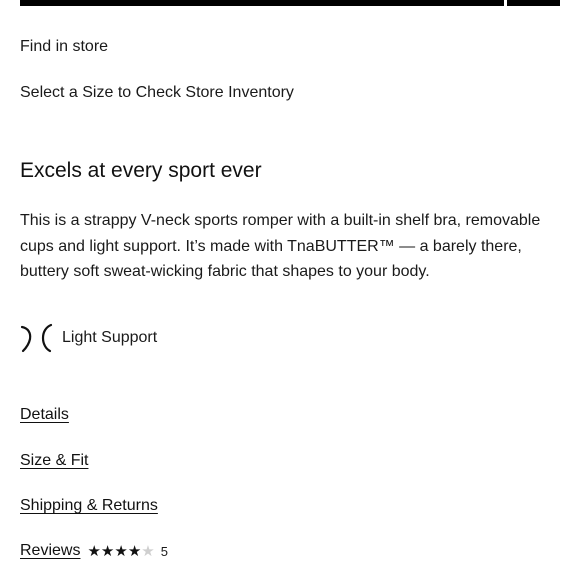 Image resolution: width=580 pixels, height=580 pixels. I want to click on support-label: Light Support, so click(110, 337).